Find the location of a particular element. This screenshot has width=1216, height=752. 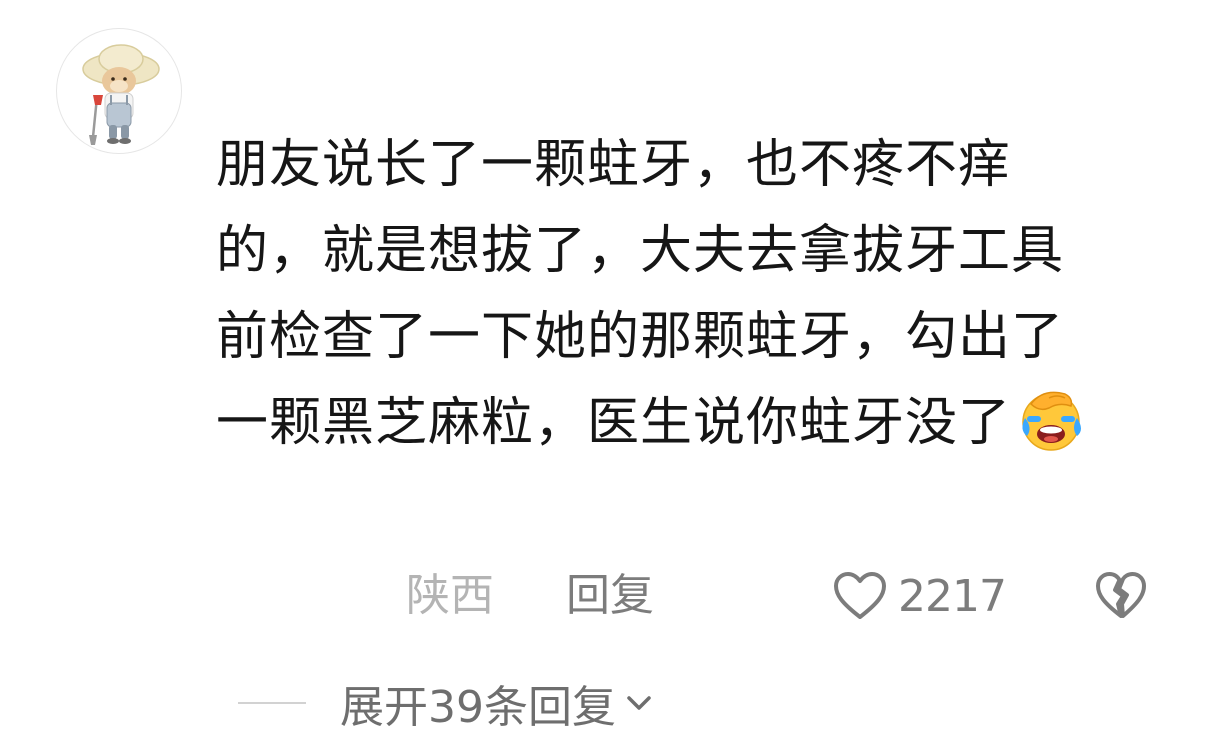

like-button: 2217 is located at coordinates (919, 596).